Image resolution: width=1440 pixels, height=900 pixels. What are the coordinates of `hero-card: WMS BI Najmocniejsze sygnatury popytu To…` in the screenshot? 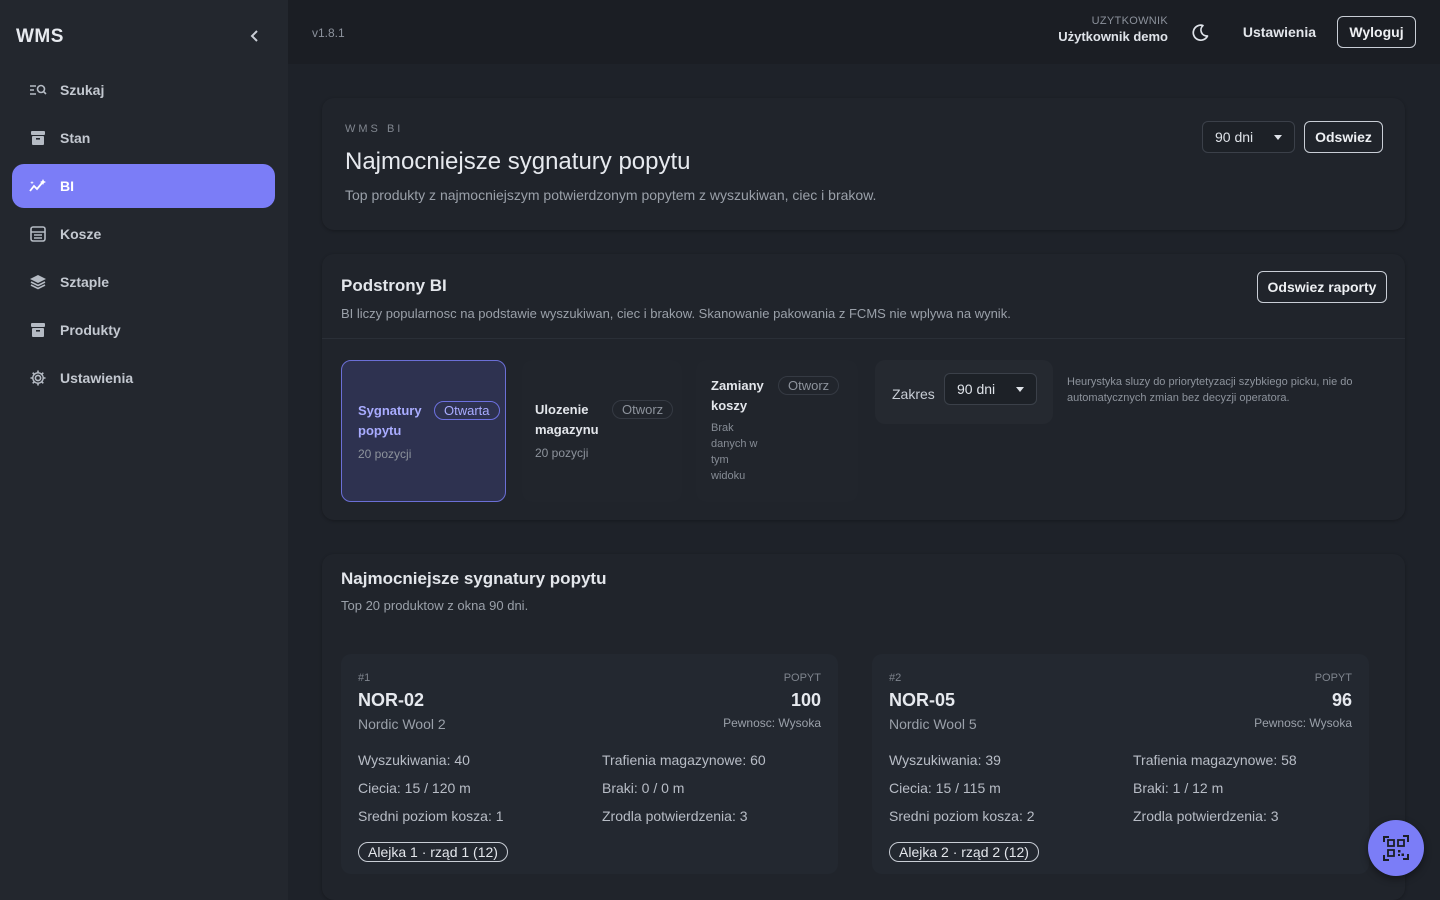 It's located at (863, 164).